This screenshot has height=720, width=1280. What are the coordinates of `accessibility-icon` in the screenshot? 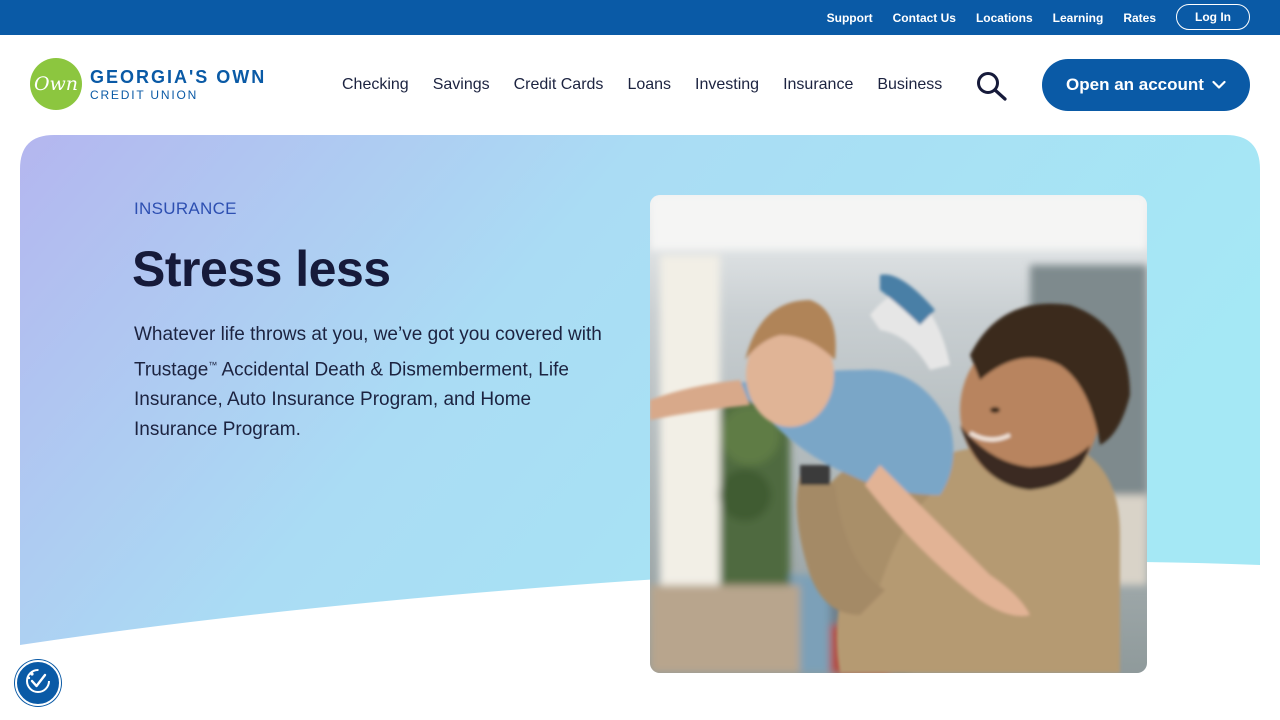 It's located at (38, 683).